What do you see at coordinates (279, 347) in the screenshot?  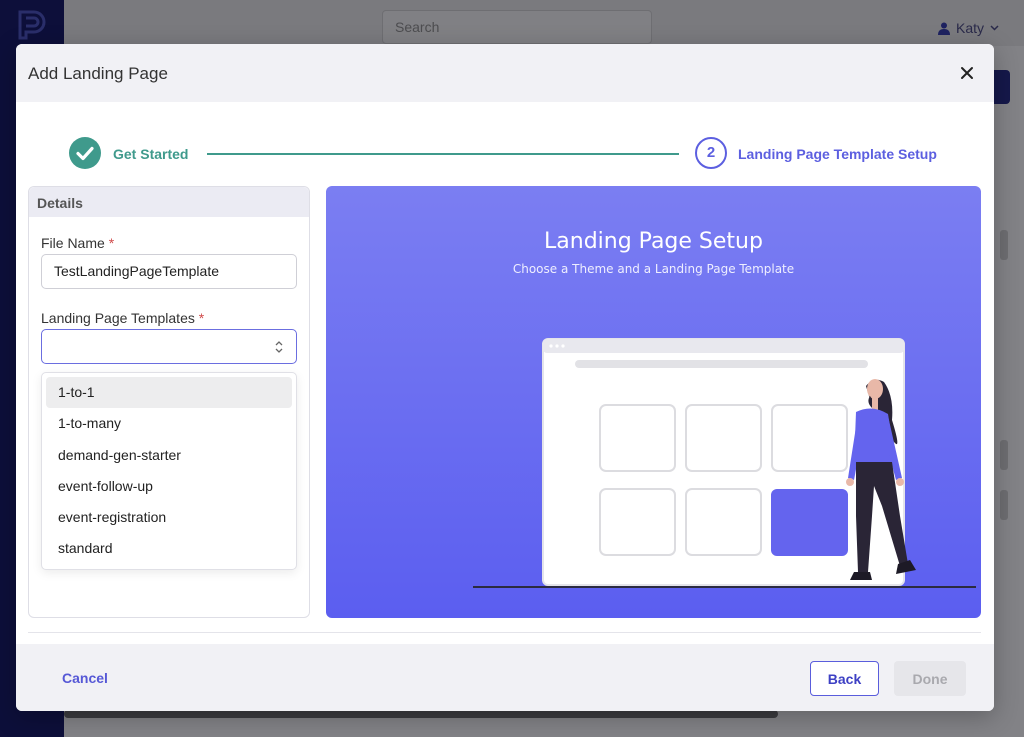 I see `select-arrows-icon` at bounding box center [279, 347].